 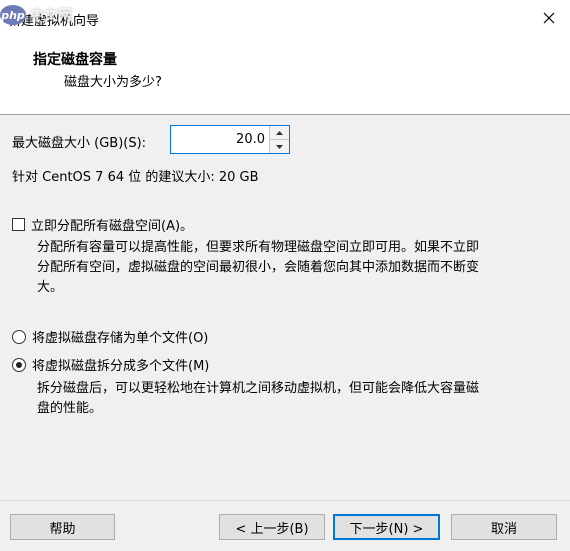 What do you see at coordinates (19, 336) in the screenshot?
I see `single-file-radio` at bounding box center [19, 336].